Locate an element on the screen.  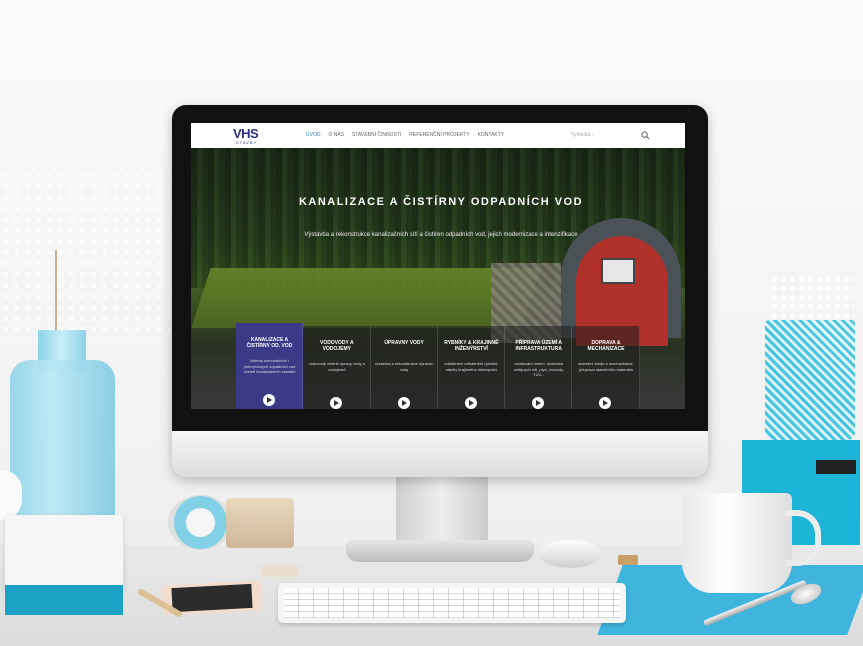
white-box is located at coordinates (64, 552).